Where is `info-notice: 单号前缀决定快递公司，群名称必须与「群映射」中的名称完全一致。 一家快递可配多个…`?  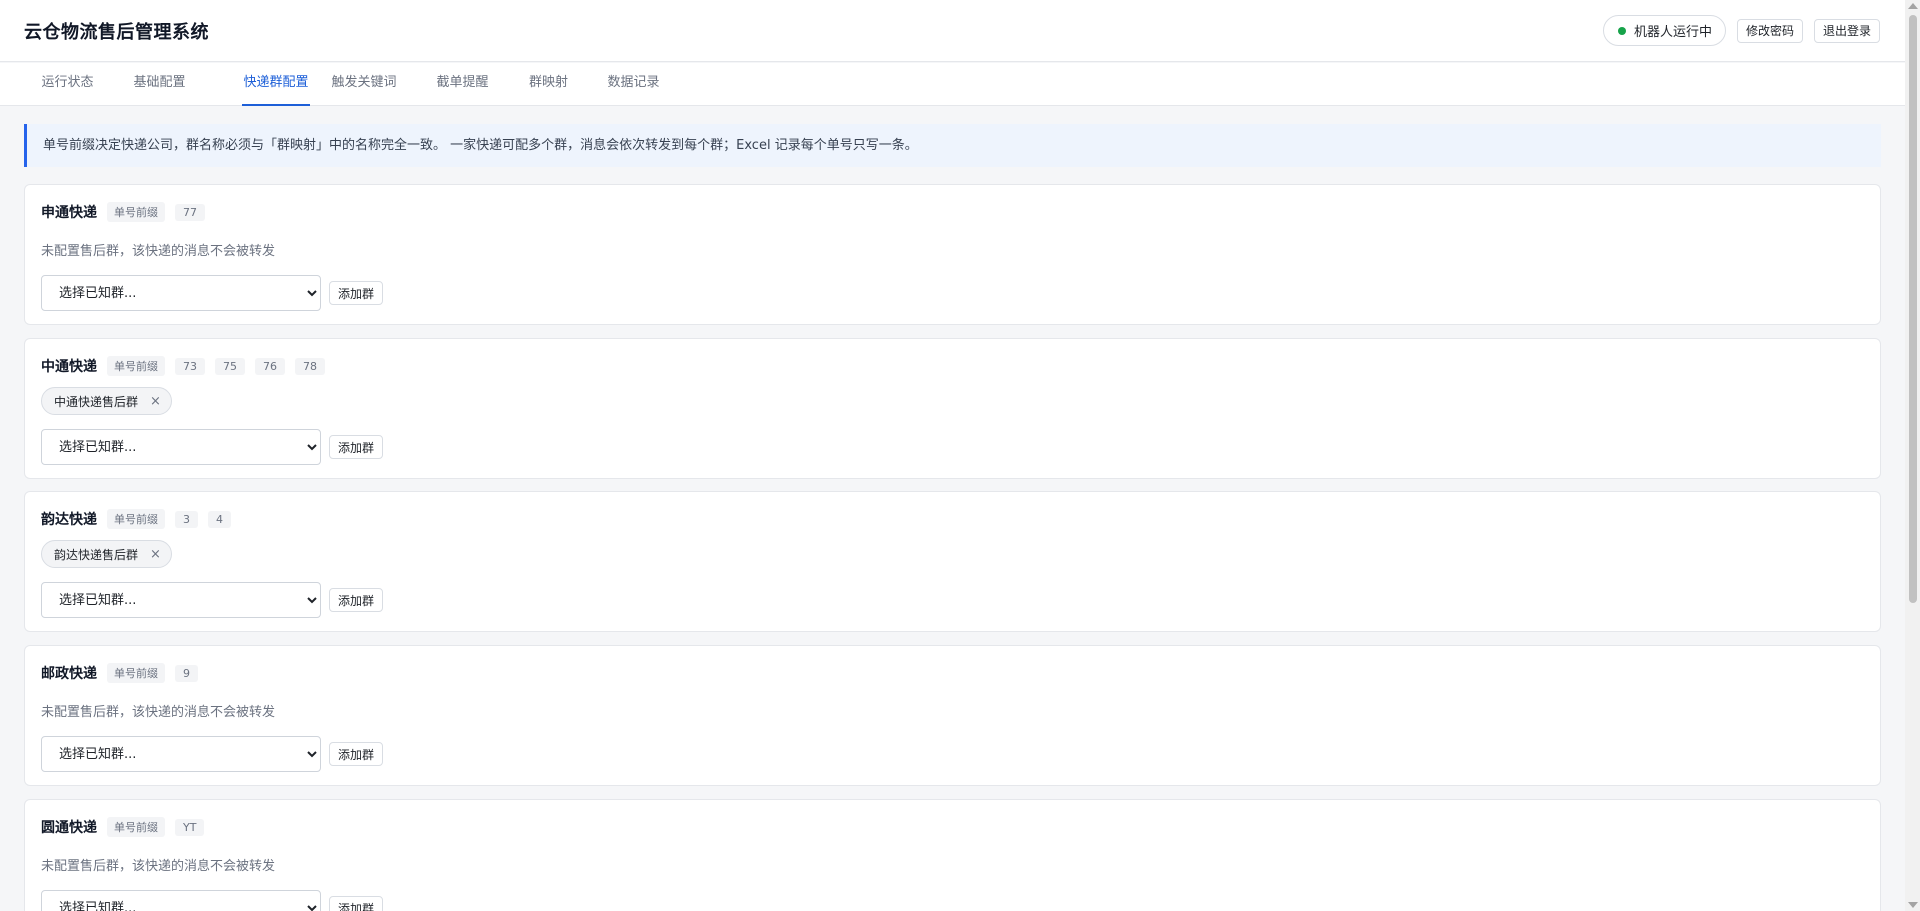
info-notice: 单号前缀决定快递公司，群名称必须与「群映射」中的名称完全一致。 一家快递可配多个… is located at coordinates (952, 145).